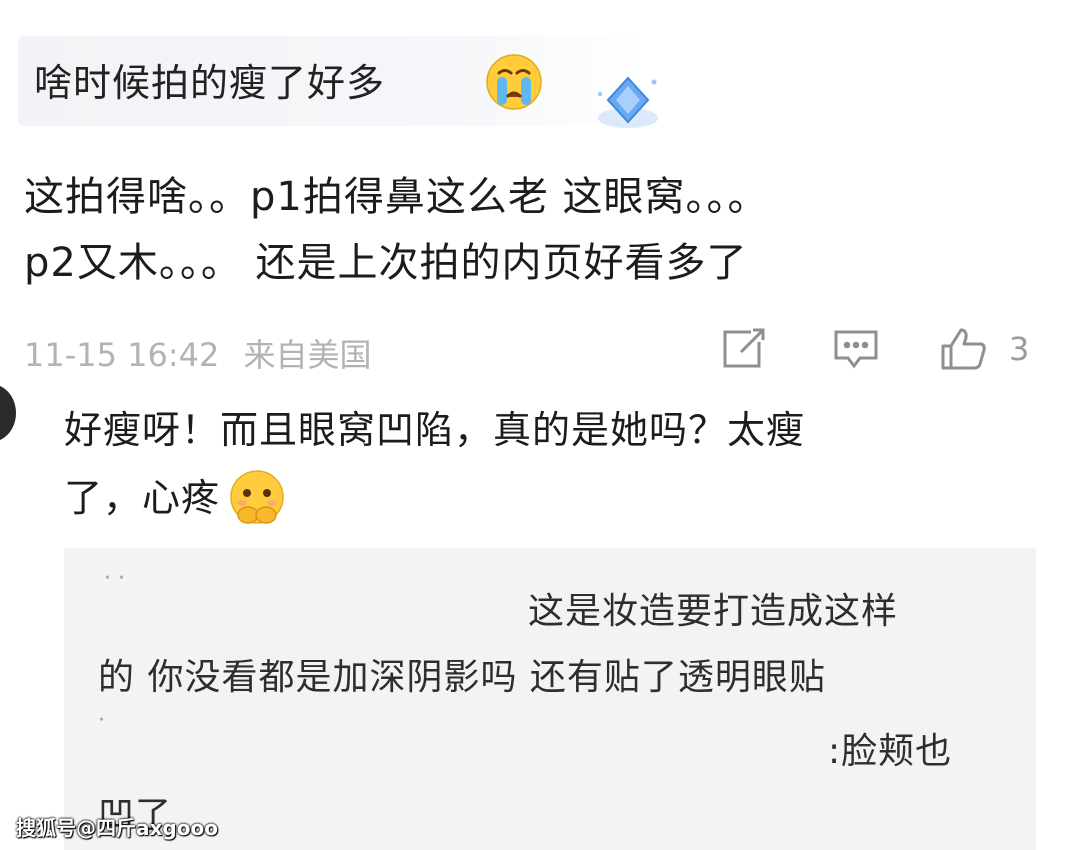 Image resolution: width=1080 pixels, height=850 pixels. What do you see at coordinates (117, 828) in the screenshot?
I see `watermark: 搜狐号@四斤axgooo` at bounding box center [117, 828].